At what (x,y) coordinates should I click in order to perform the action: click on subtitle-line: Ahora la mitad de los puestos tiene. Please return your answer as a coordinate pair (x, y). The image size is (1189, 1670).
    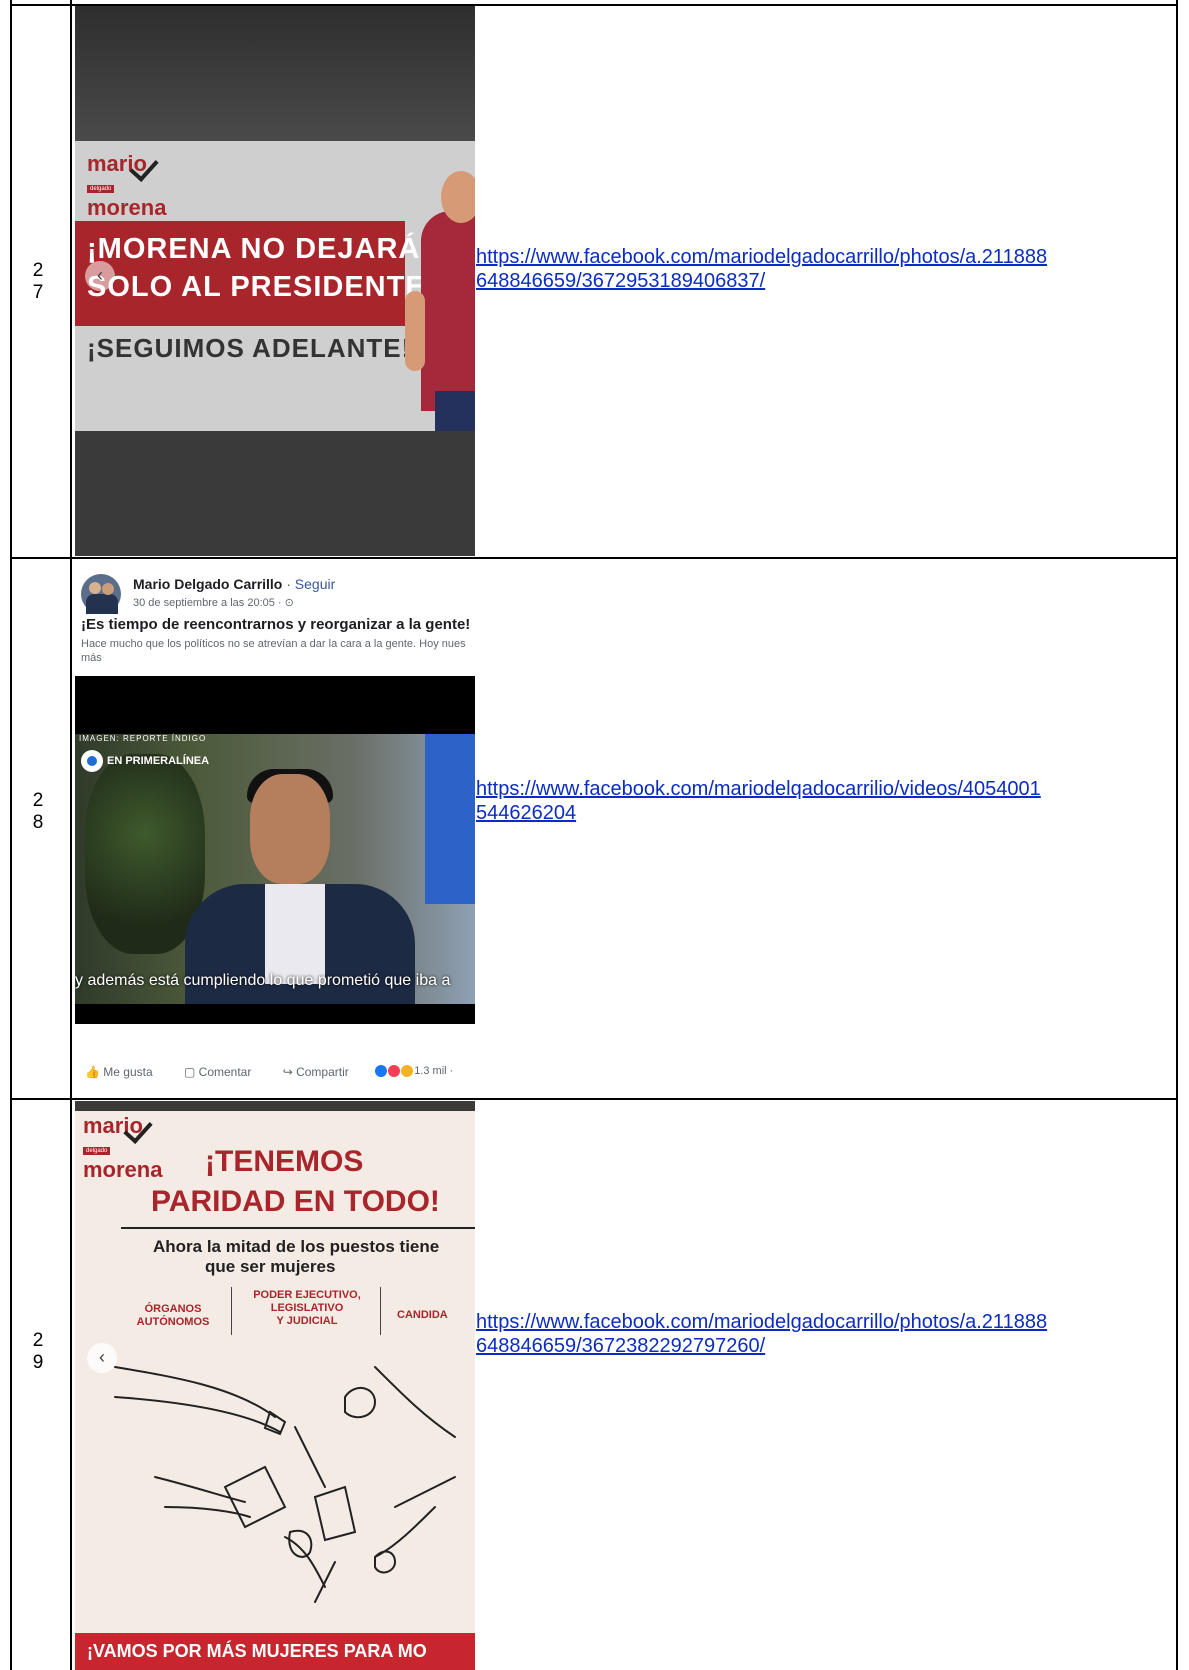
    Looking at the image, I should click on (296, 1246).